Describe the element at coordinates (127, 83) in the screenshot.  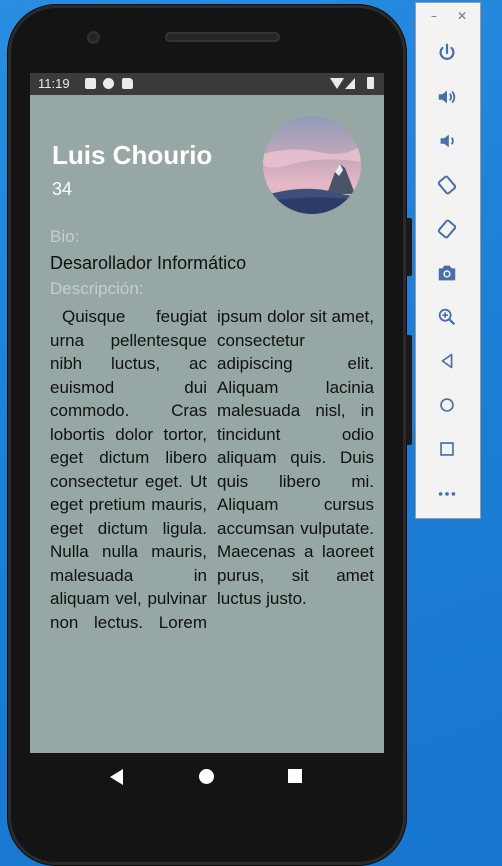
I see `sd-card-icon` at that location.